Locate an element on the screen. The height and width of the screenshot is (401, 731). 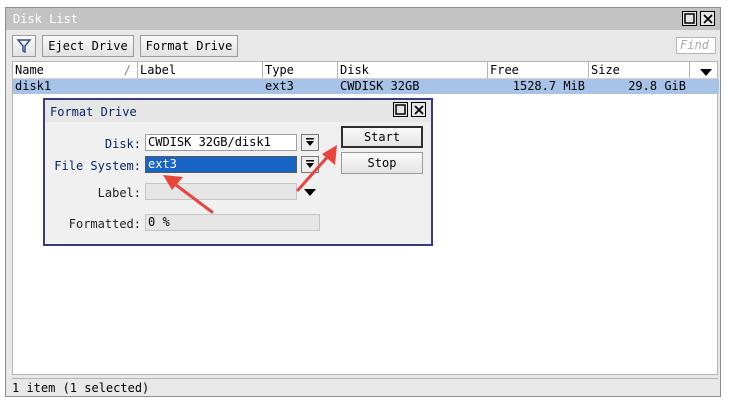
label-input is located at coordinates (221, 191).